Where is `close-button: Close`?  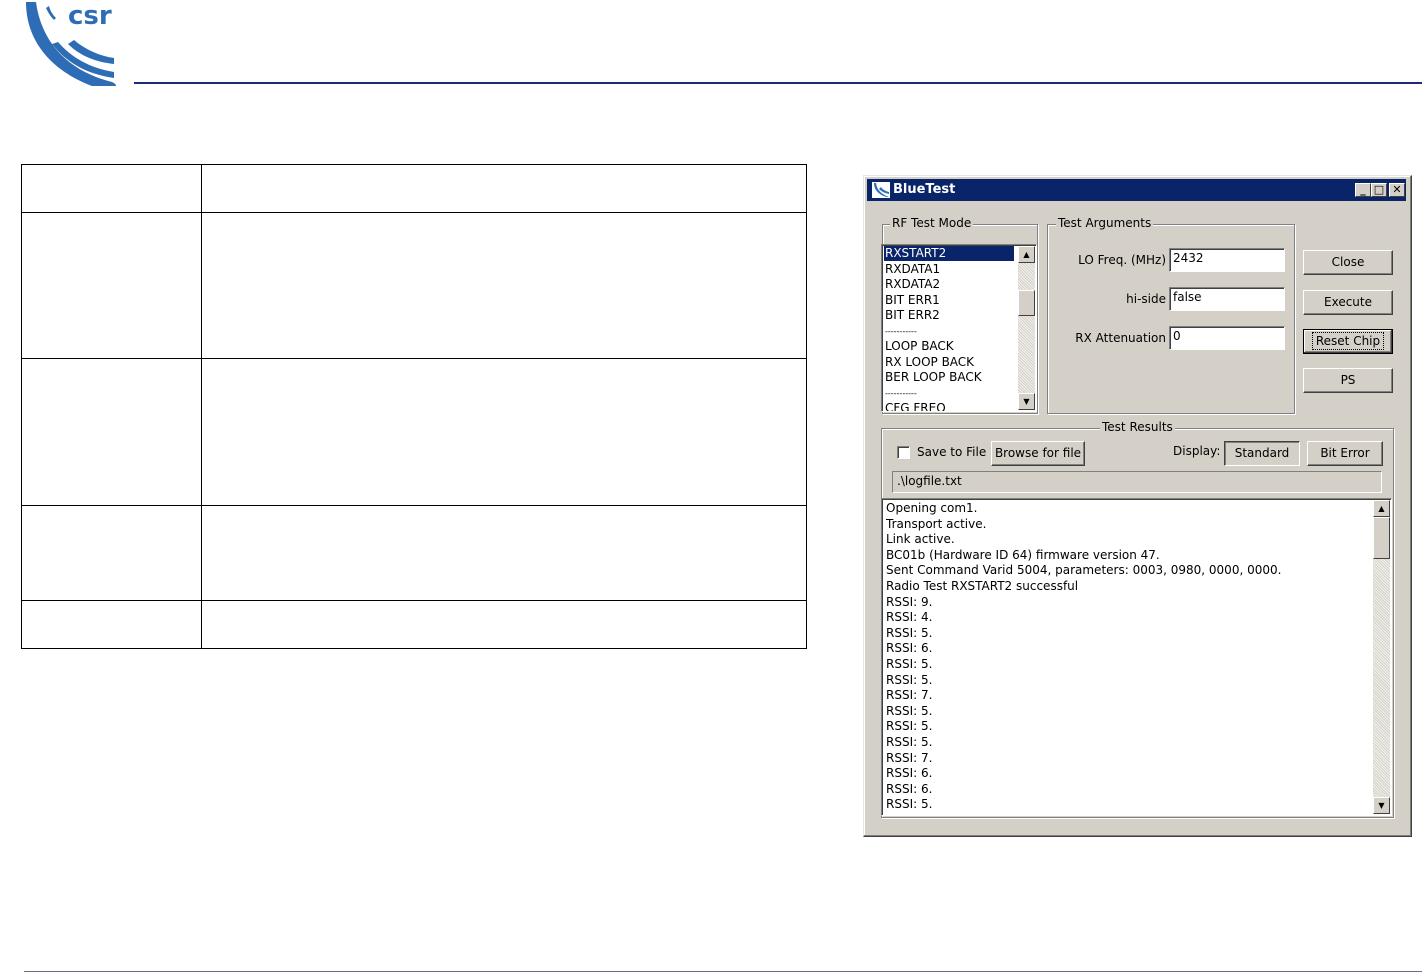
close-button: Close is located at coordinates (1348, 262).